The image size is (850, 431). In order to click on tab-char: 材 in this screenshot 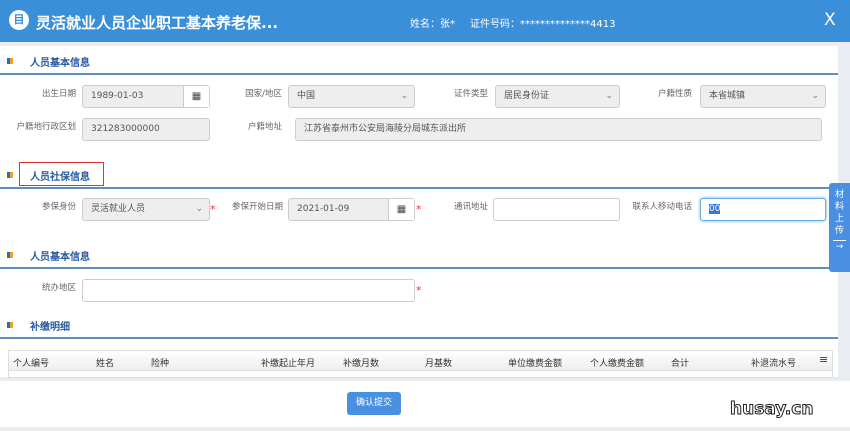, I will do `click(839, 195)`.